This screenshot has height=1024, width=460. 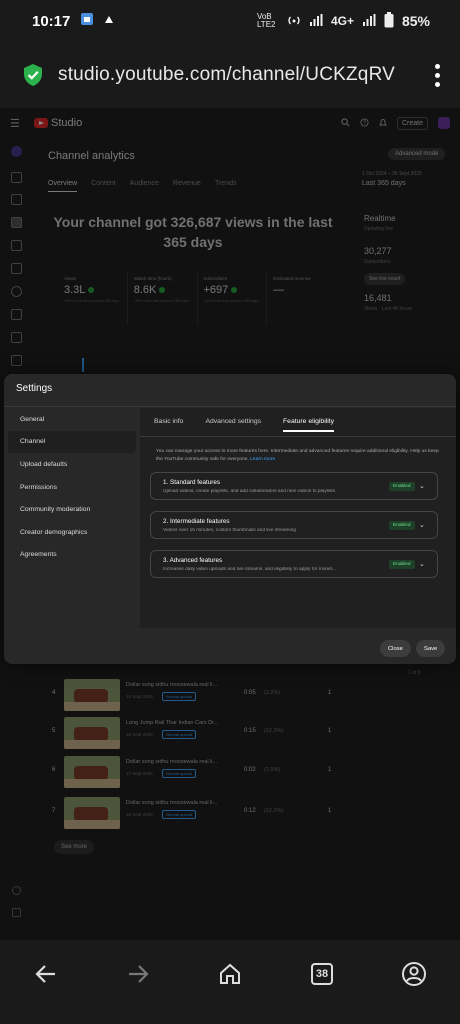 I want to click on forward-icon, so click(x=138, y=974).